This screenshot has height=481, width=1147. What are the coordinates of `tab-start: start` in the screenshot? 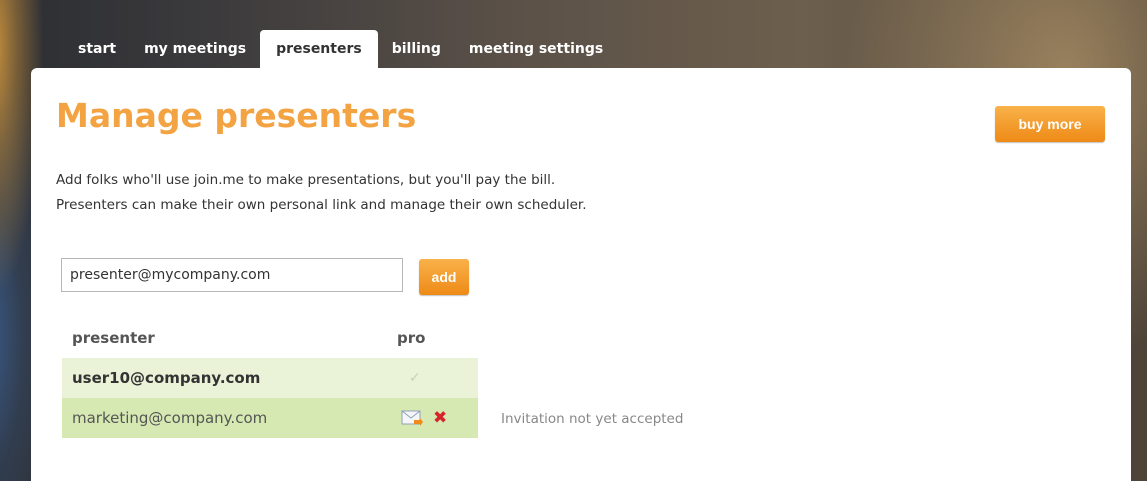 It's located at (97, 49).